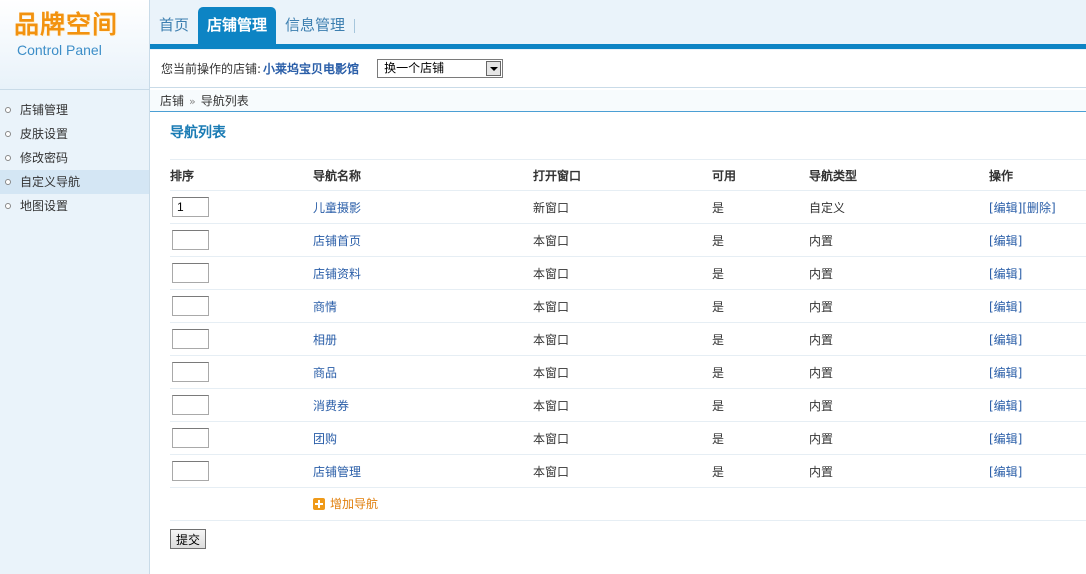  I want to click on add-navigation-label: 增加导航, so click(354, 504).